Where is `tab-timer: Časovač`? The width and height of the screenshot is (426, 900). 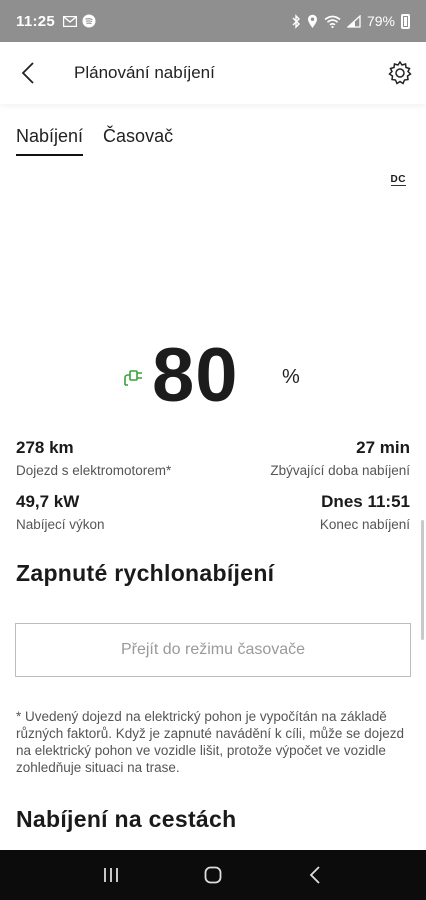
tab-timer: Časovač is located at coordinates (138, 141).